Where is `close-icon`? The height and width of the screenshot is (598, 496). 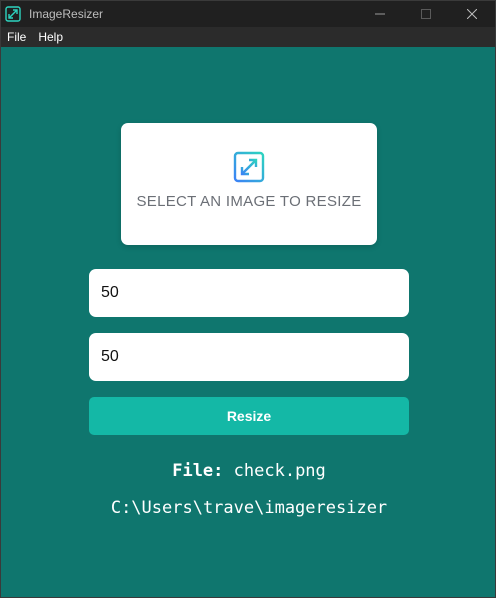 close-icon is located at coordinates (472, 14).